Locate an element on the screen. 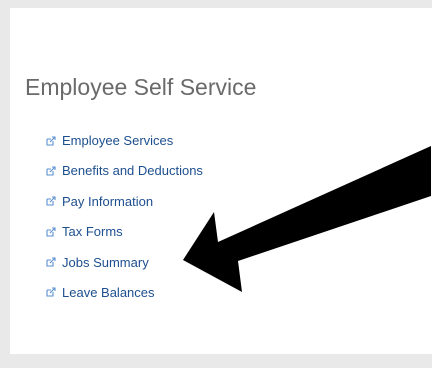  list-item: Pay Information is located at coordinates (124, 201).